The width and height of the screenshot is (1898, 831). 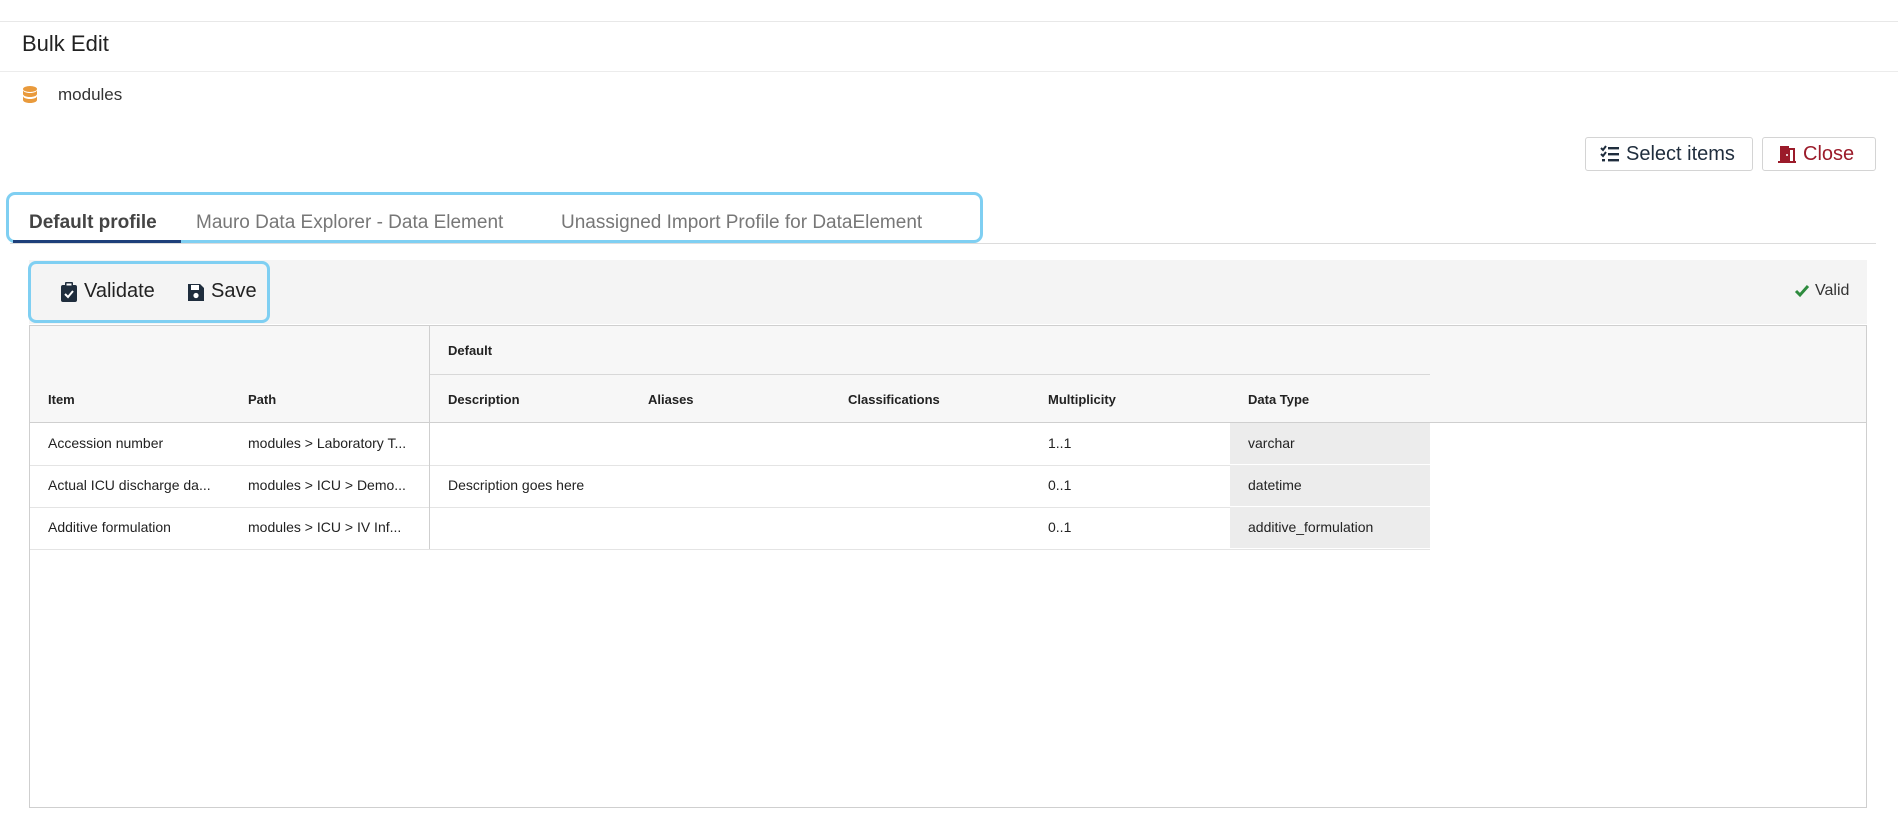 I want to click on cell-description: Description goes here, so click(x=543, y=485).